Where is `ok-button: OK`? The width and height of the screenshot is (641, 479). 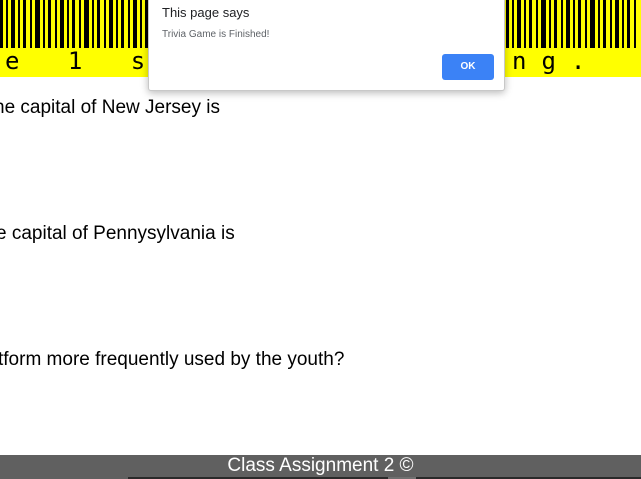
ok-button: OK is located at coordinates (468, 67).